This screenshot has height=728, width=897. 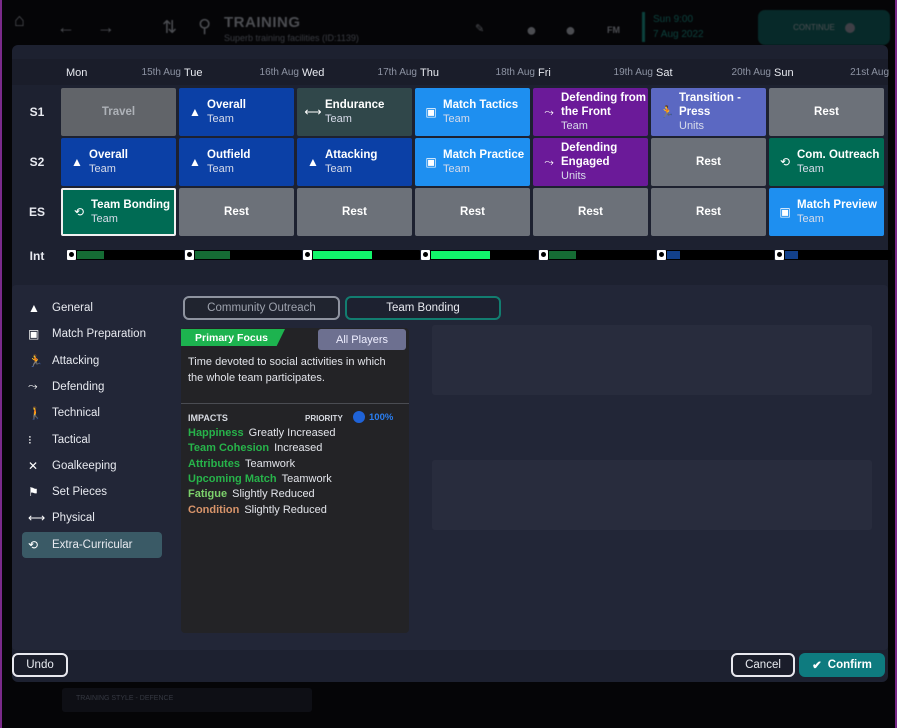 What do you see at coordinates (306, 478) in the screenshot?
I see `impact-value: Teamwork` at bounding box center [306, 478].